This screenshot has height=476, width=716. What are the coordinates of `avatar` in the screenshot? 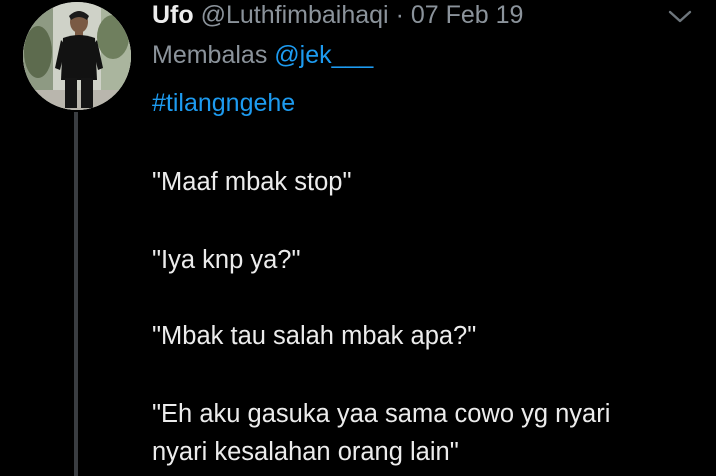 It's located at (77, 56).